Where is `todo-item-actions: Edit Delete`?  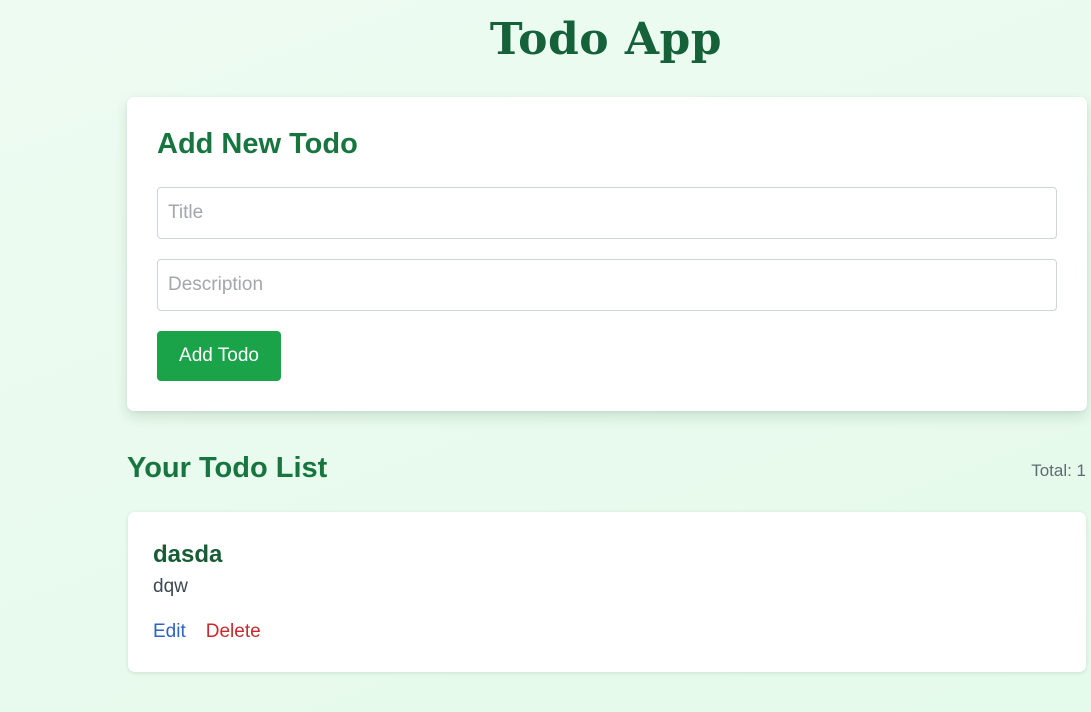
todo-item-actions: Edit Delete is located at coordinates (207, 632).